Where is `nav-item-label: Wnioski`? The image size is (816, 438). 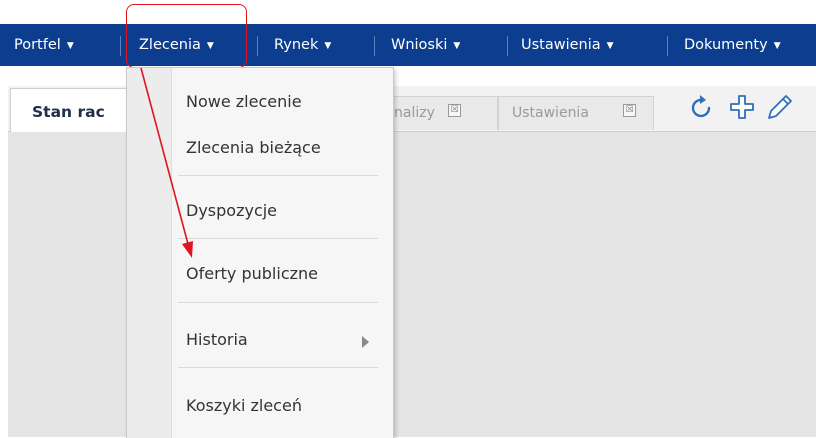
nav-item-label: Wnioski is located at coordinates (419, 45).